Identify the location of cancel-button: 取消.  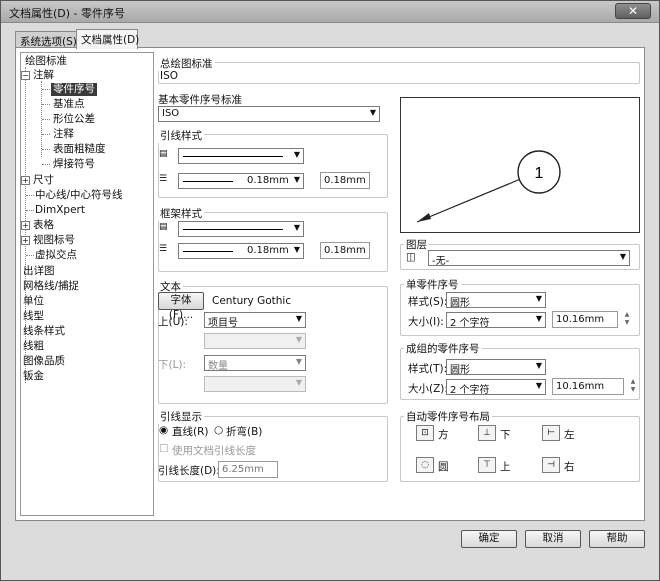
(553, 539).